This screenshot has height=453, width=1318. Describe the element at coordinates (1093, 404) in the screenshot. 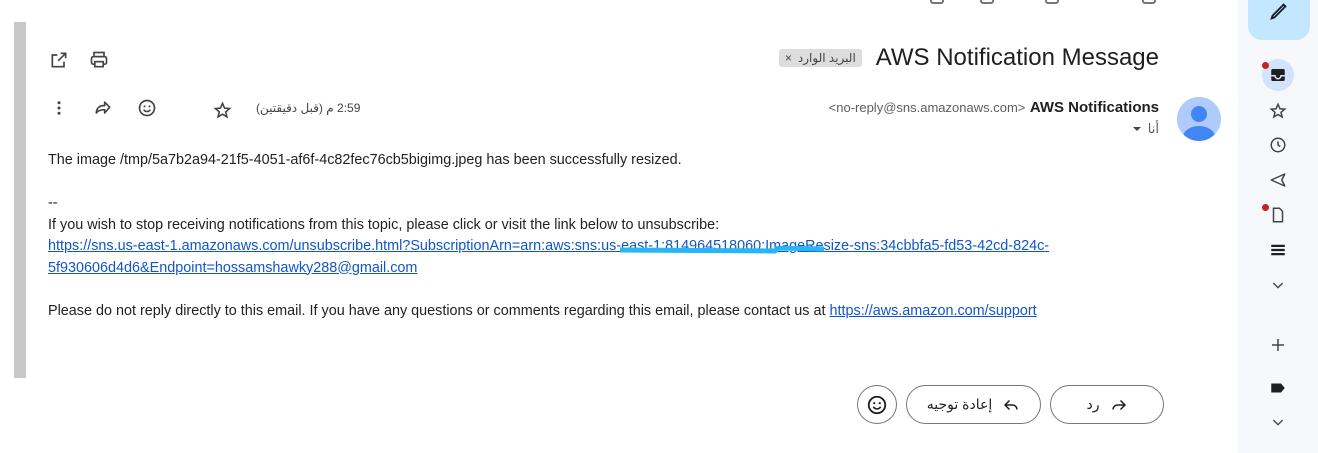

I see `reply-label: رد` at that location.